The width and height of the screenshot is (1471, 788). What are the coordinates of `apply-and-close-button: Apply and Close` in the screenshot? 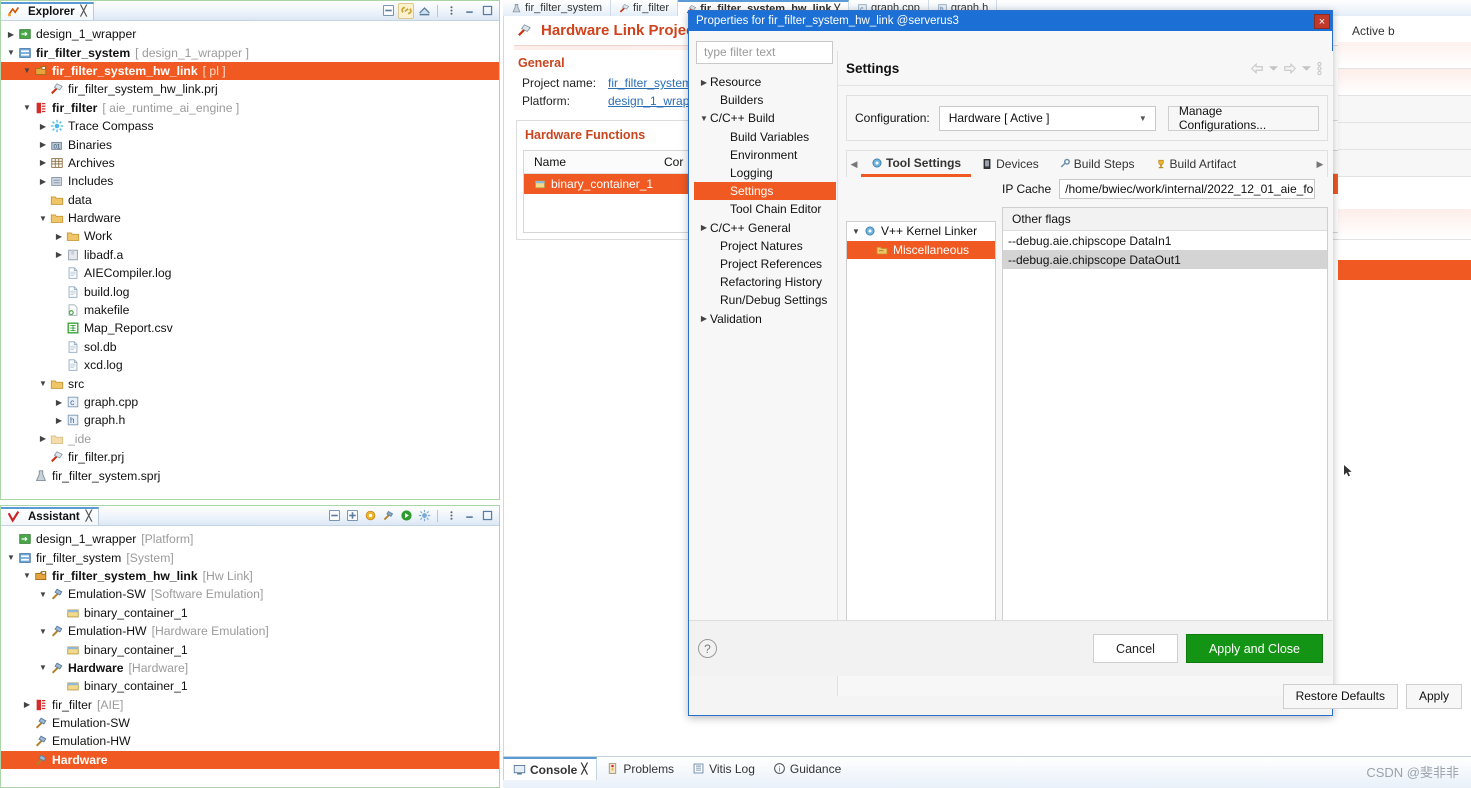 It's located at (1254, 648).